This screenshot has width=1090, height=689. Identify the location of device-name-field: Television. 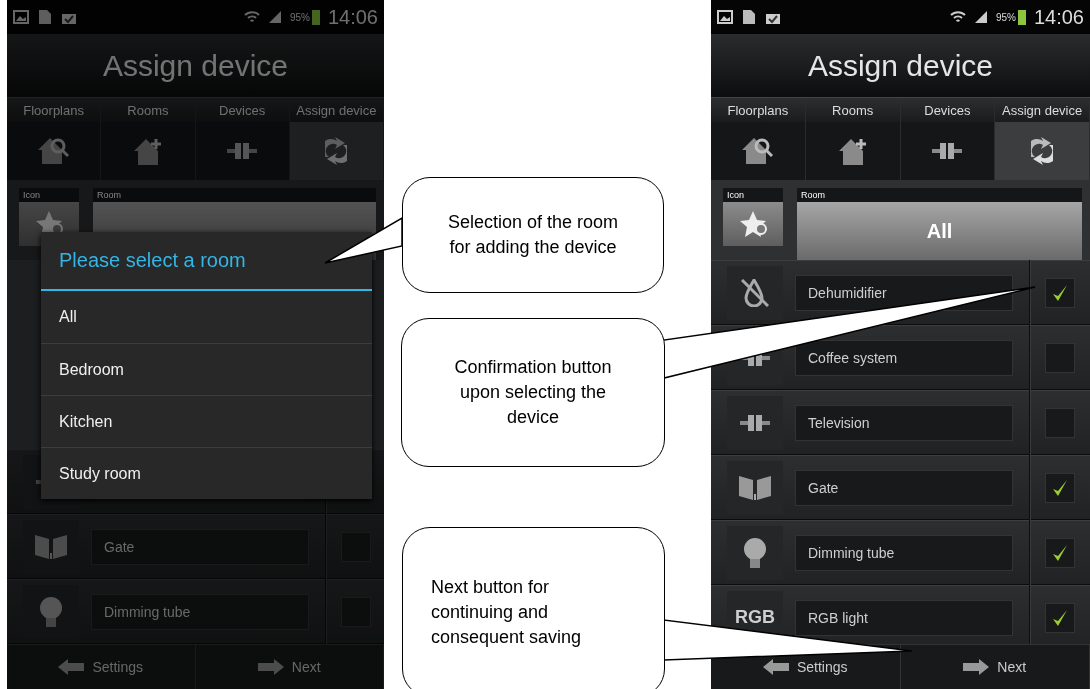
(904, 422).